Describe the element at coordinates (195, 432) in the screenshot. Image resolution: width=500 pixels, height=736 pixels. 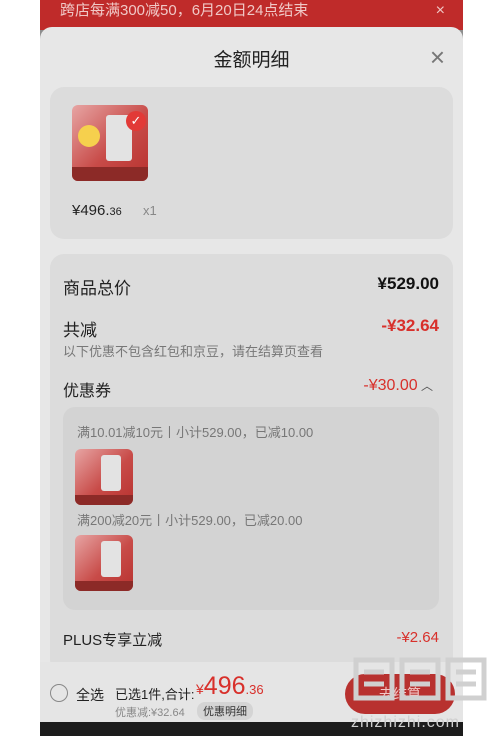
I see `coupon-line-1: 满10.01减10元丨小计529.00，已减10.00` at that location.